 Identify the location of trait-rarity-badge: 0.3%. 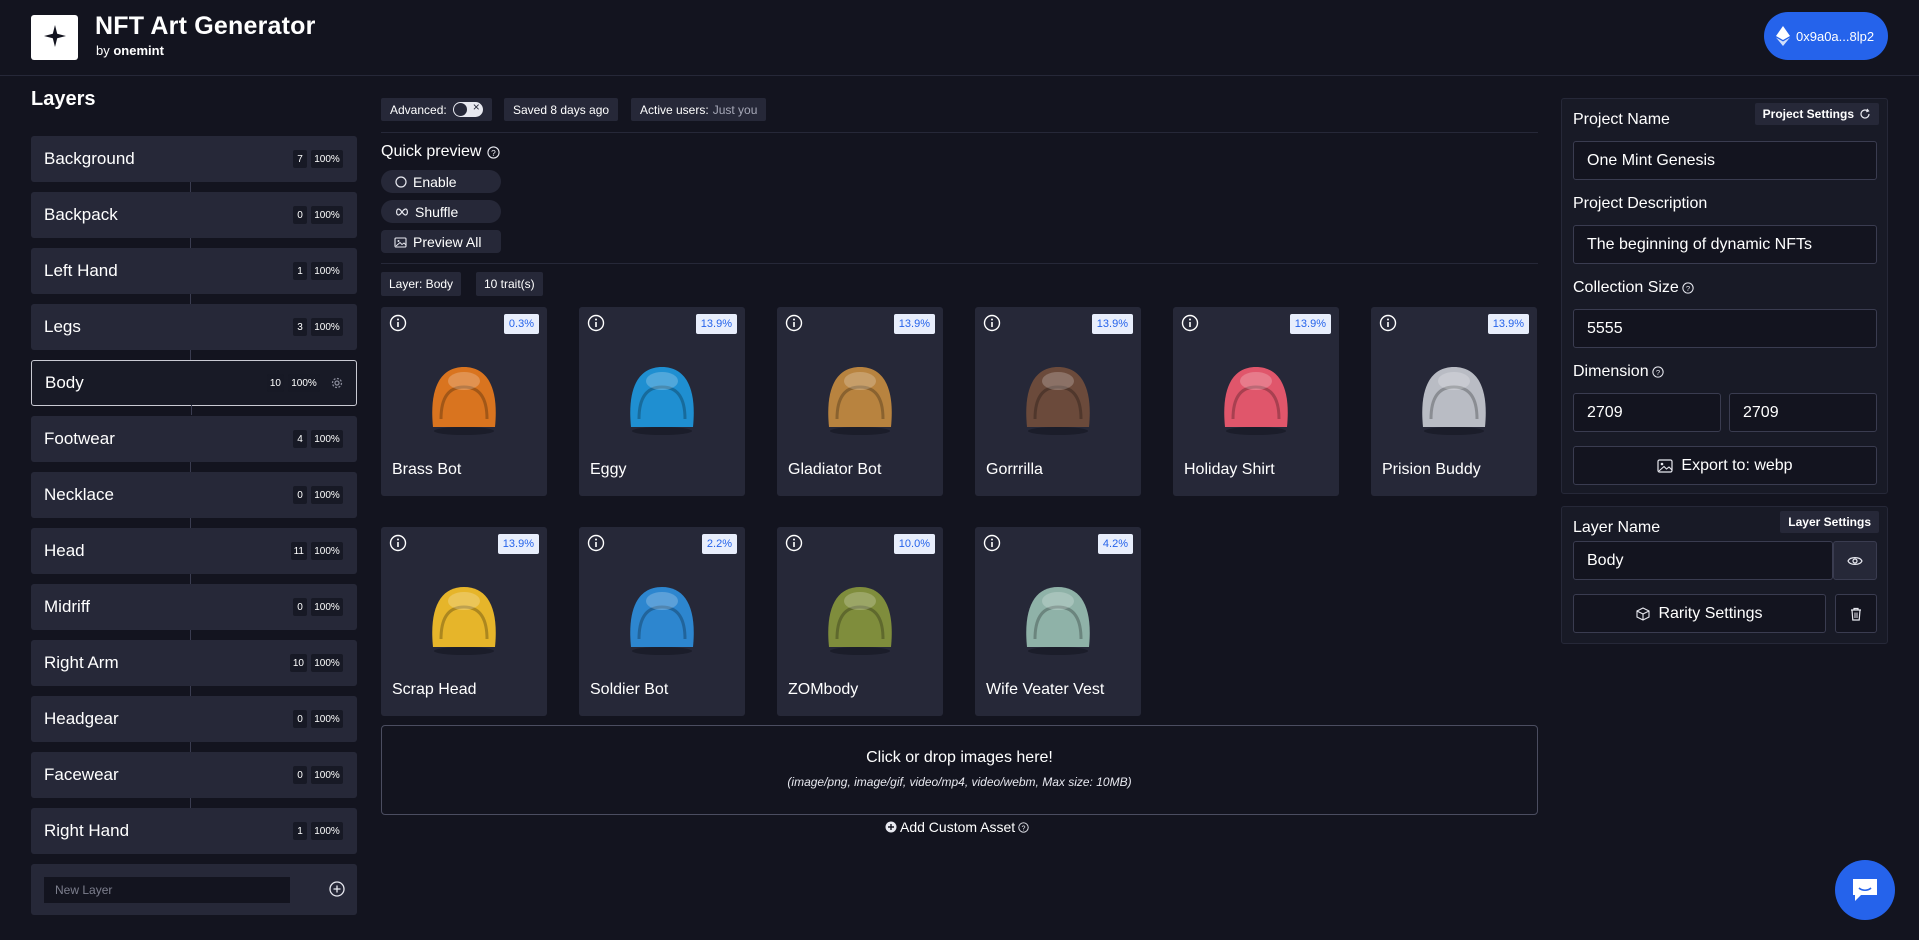
(521, 324).